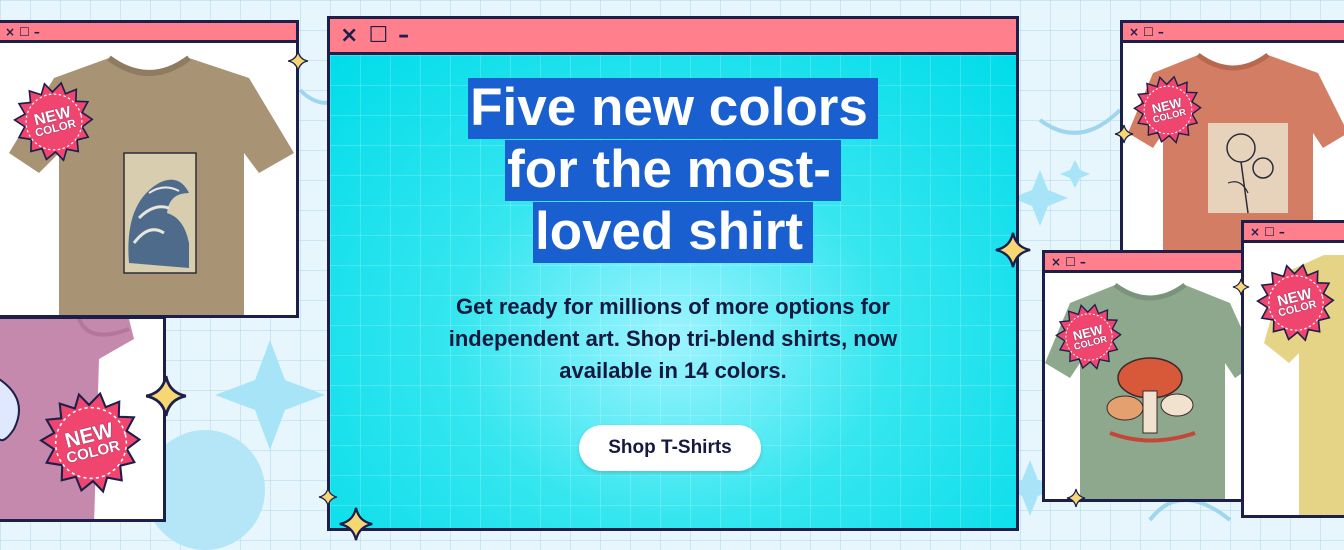 Image resolution: width=1344 pixels, height=550 pixels. Describe the element at coordinates (1294, 379) in the screenshot. I see `product-image-yellow-tshirt: NEW COLOR` at that location.